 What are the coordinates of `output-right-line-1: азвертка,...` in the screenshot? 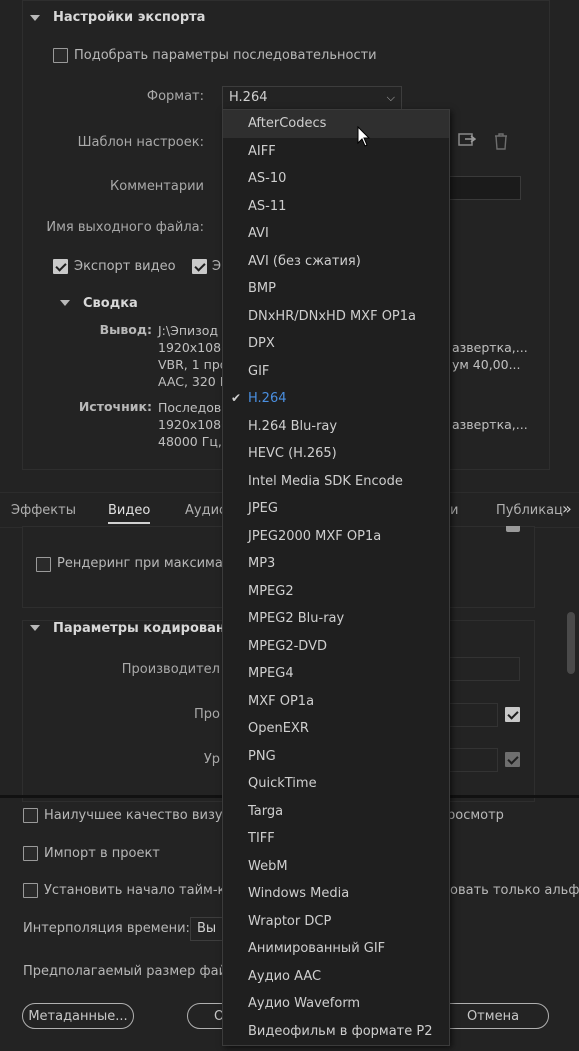 It's located at (490, 347).